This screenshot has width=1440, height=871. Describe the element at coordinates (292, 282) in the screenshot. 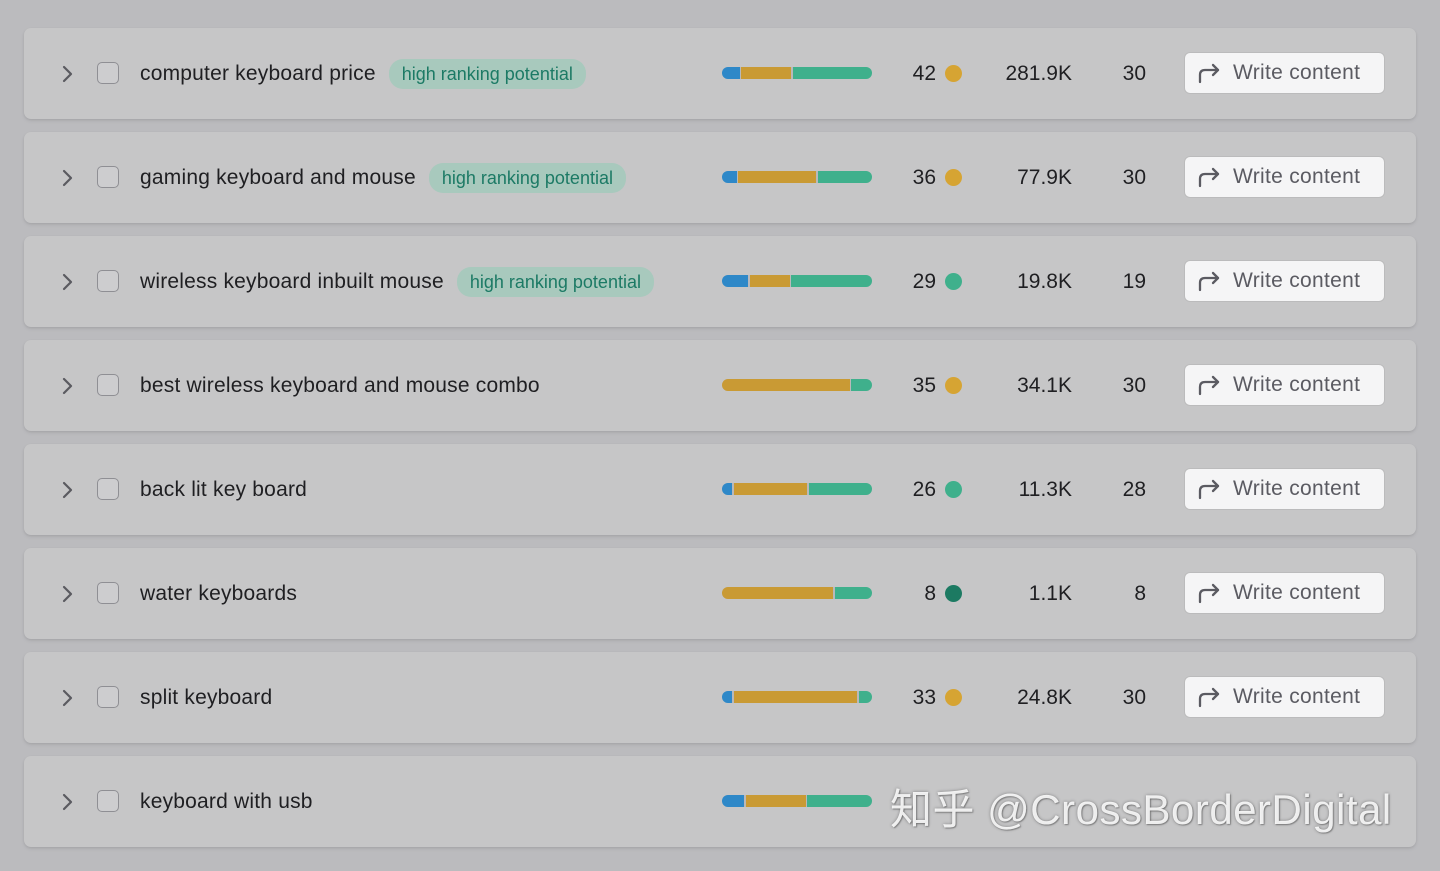

I see `keyword-text: wireless keyboard inbuilt mouse` at that location.